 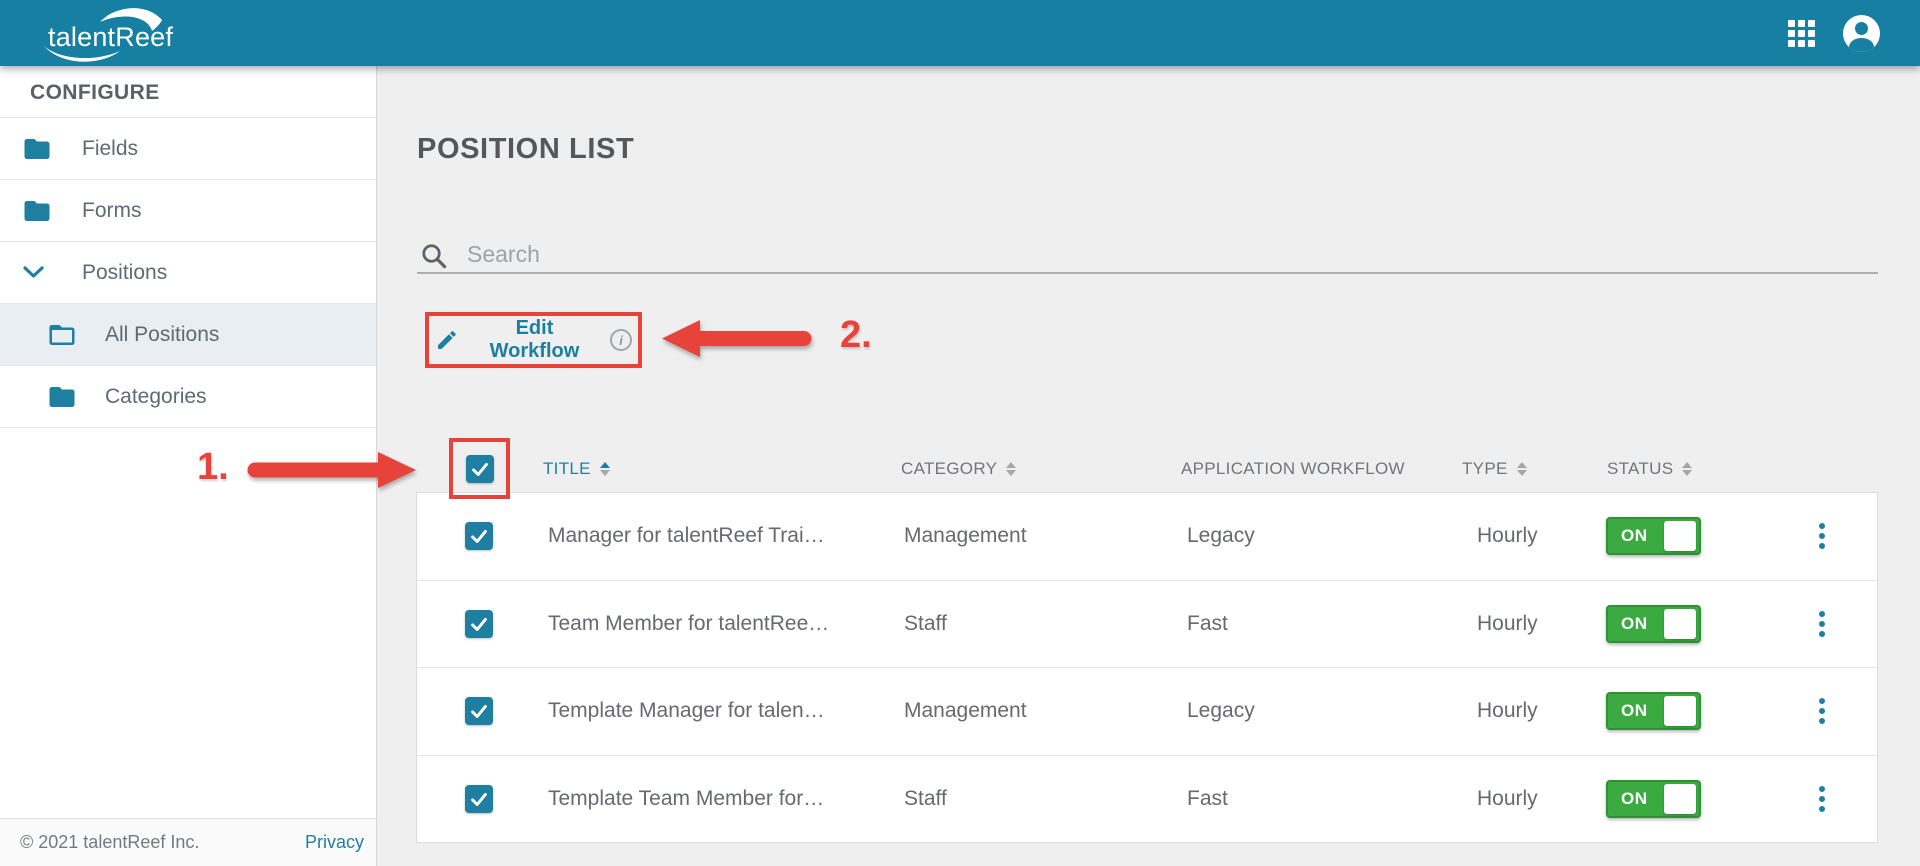 I want to click on sidebar-item-categories: Categories, so click(x=188, y=397).